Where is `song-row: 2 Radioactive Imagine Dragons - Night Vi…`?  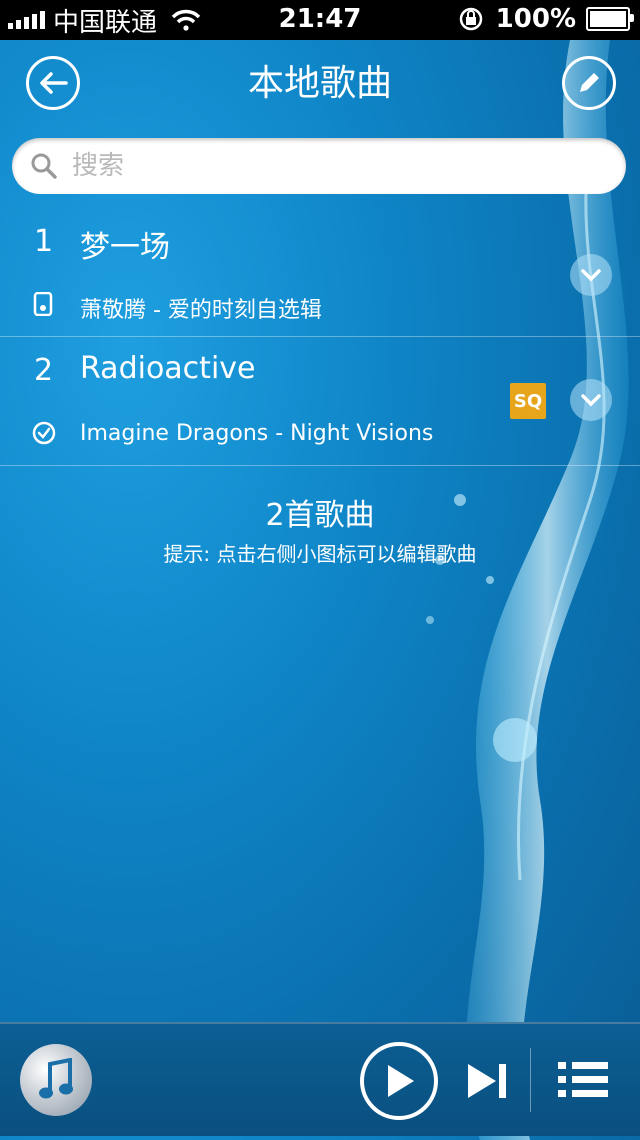 song-row: 2 Radioactive Imagine Dragons - Night Vi… is located at coordinates (320, 401).